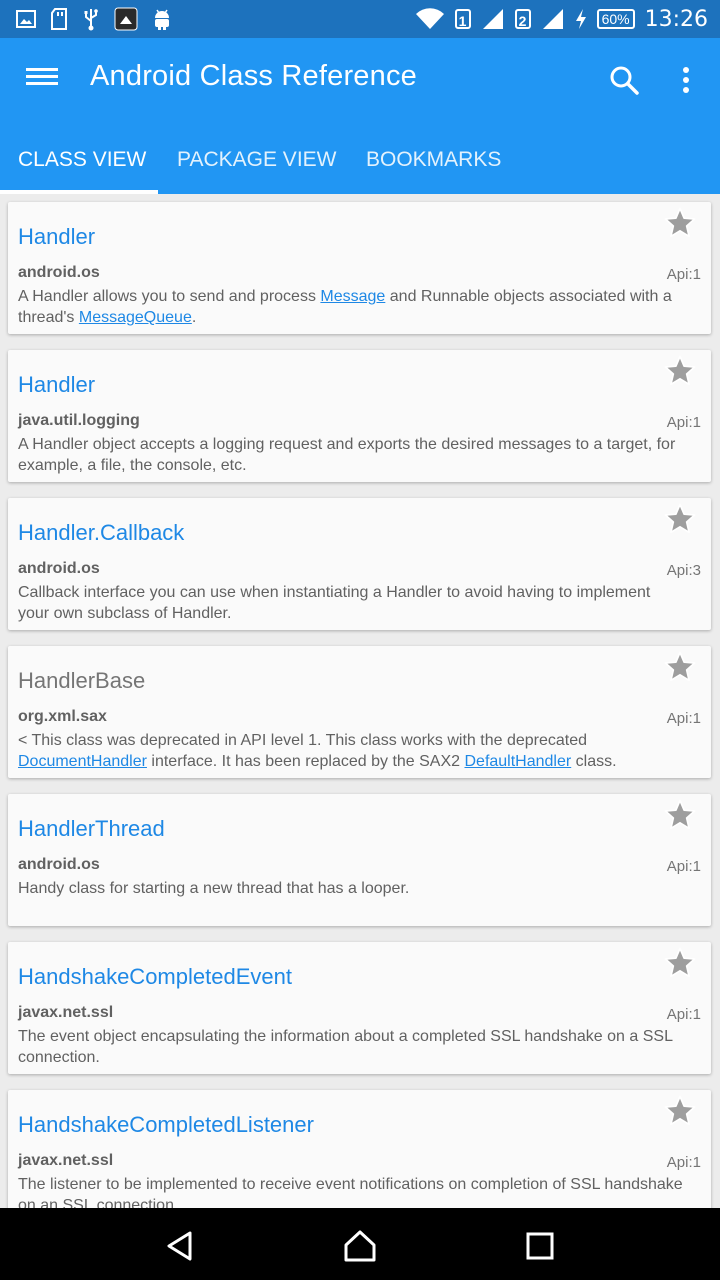  I want to click on battery-indicator: 60%, so click(615, 19).